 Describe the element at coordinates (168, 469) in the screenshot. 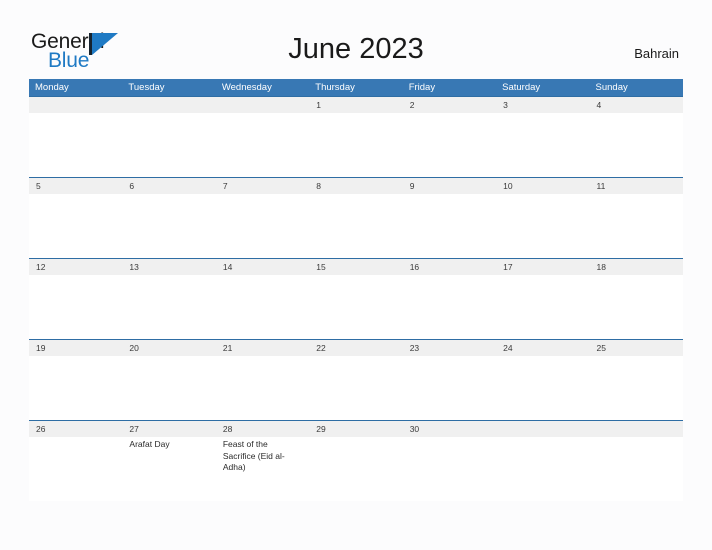

I see `day-event: Arafat Day` at that location.